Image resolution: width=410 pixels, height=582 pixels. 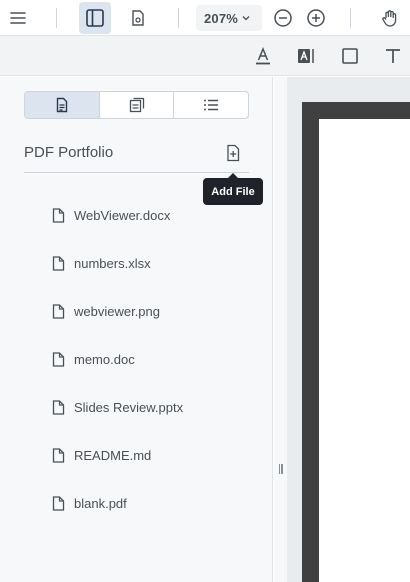 I want to click on pan-tool-button, so click(x=390, y=18).